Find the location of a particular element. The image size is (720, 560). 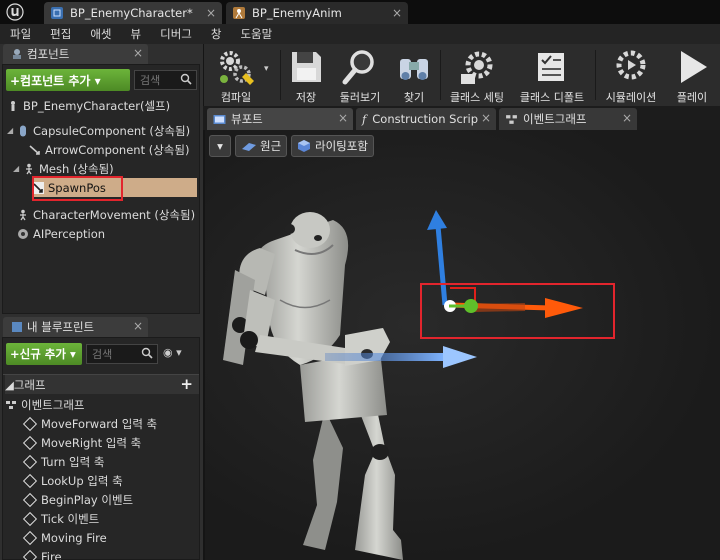

event-label: Fire is located at coordinates (51, 554).